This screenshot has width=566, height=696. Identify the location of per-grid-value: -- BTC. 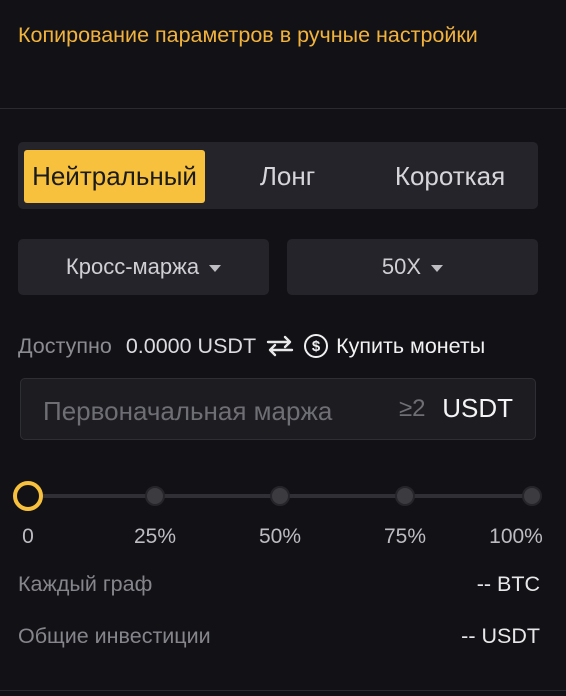
(508, 583).